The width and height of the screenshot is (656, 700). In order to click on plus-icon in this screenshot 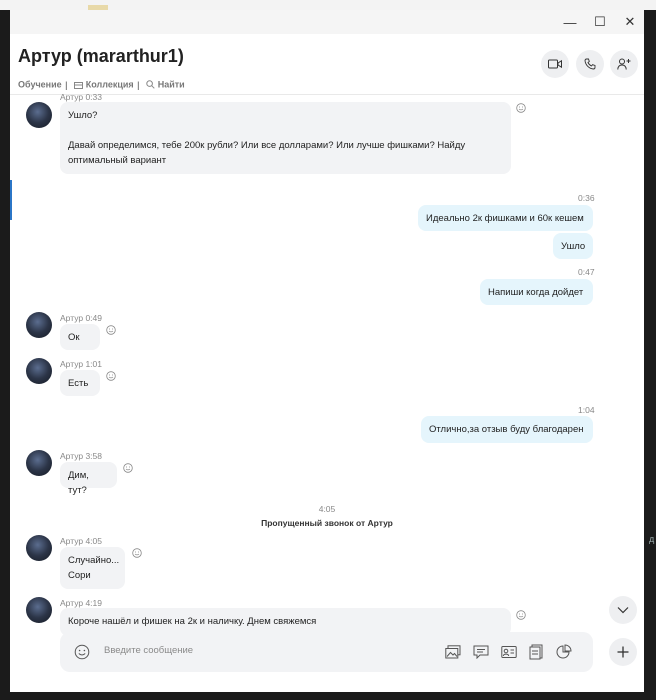, I will do `click(623, 652)`.